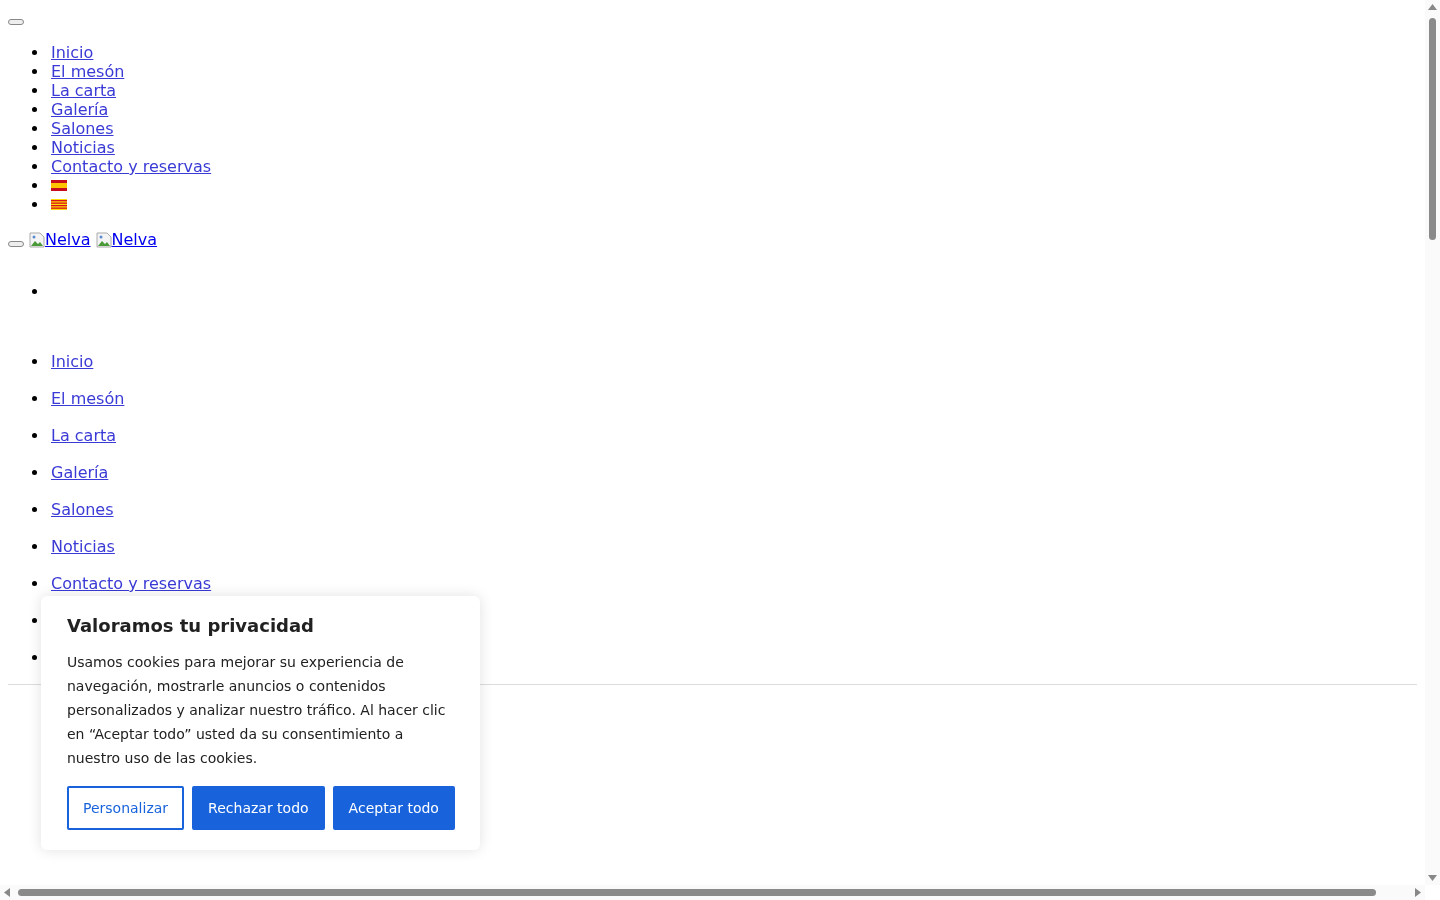  What do you see at coordinates (258, 808) in the screenshot?
I see `consent-button: Rechazar todo` at bounding box center [258, 808].